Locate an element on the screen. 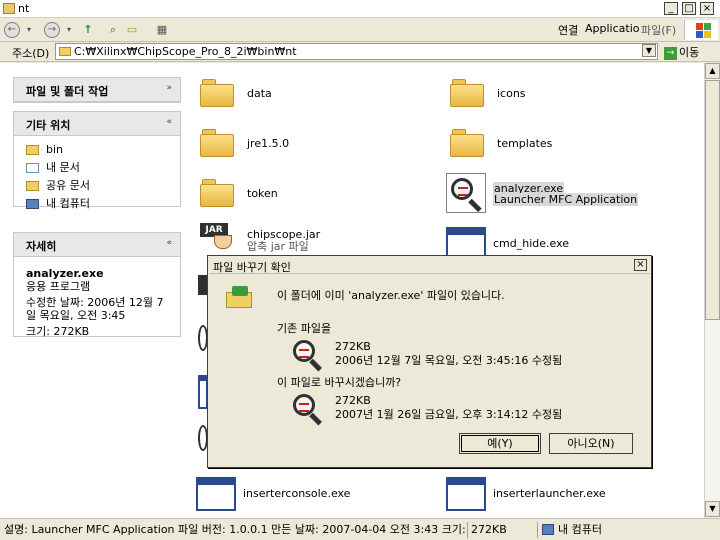  go-label: 이동 is located at coordinates (689, 52).